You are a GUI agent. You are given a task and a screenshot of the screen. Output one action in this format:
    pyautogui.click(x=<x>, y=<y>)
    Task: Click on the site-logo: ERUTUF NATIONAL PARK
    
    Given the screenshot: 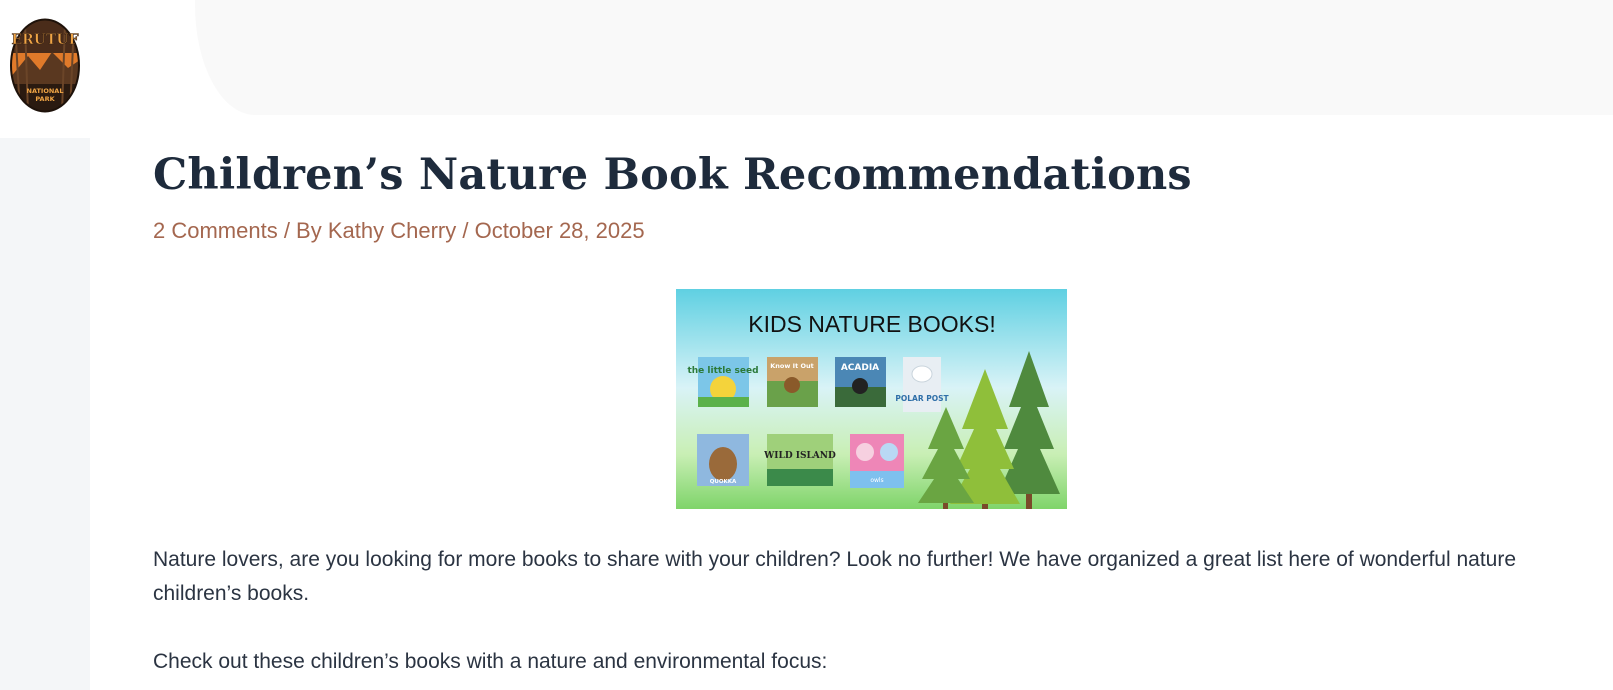 What is the action you would take?
    pyautogui.click(x=45, y=65)
    